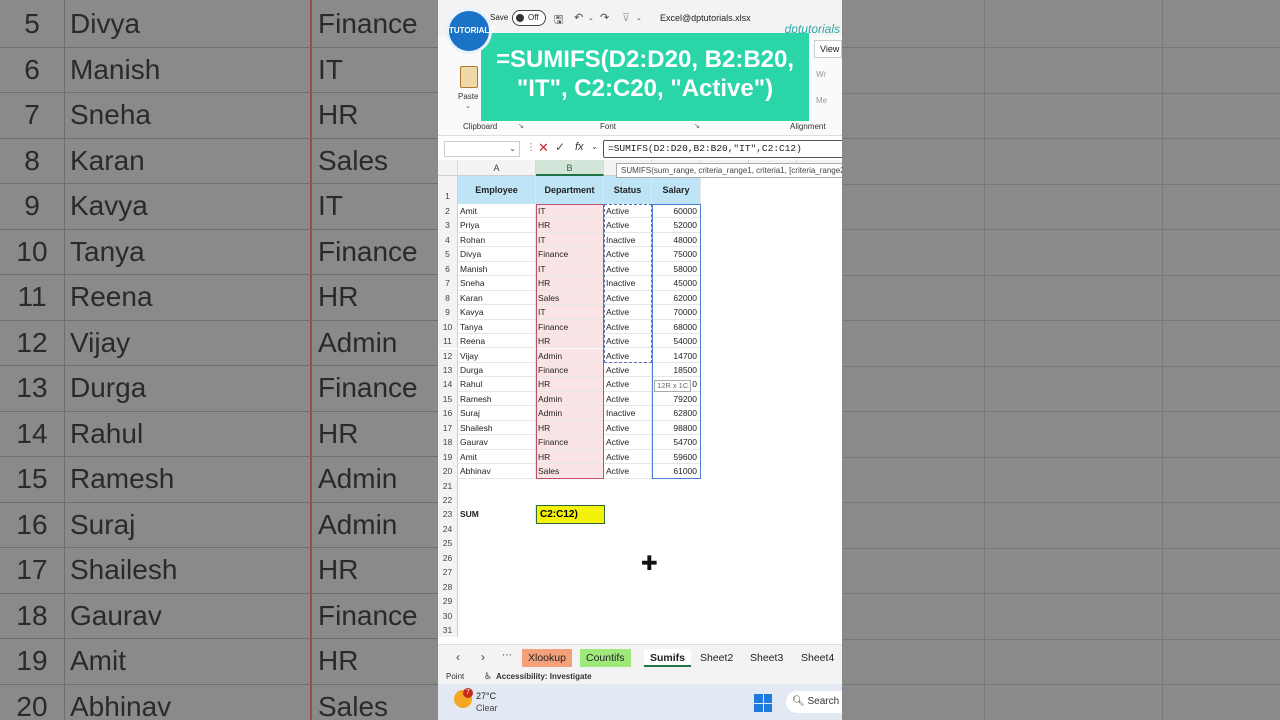  I want to click on more-icon: ⋮, so click(531, 147).